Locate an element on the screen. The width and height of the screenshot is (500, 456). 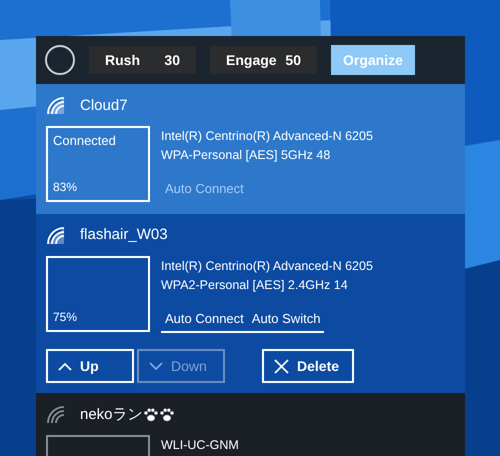
signal-percent: 83% is located at coordinates (65, 187).